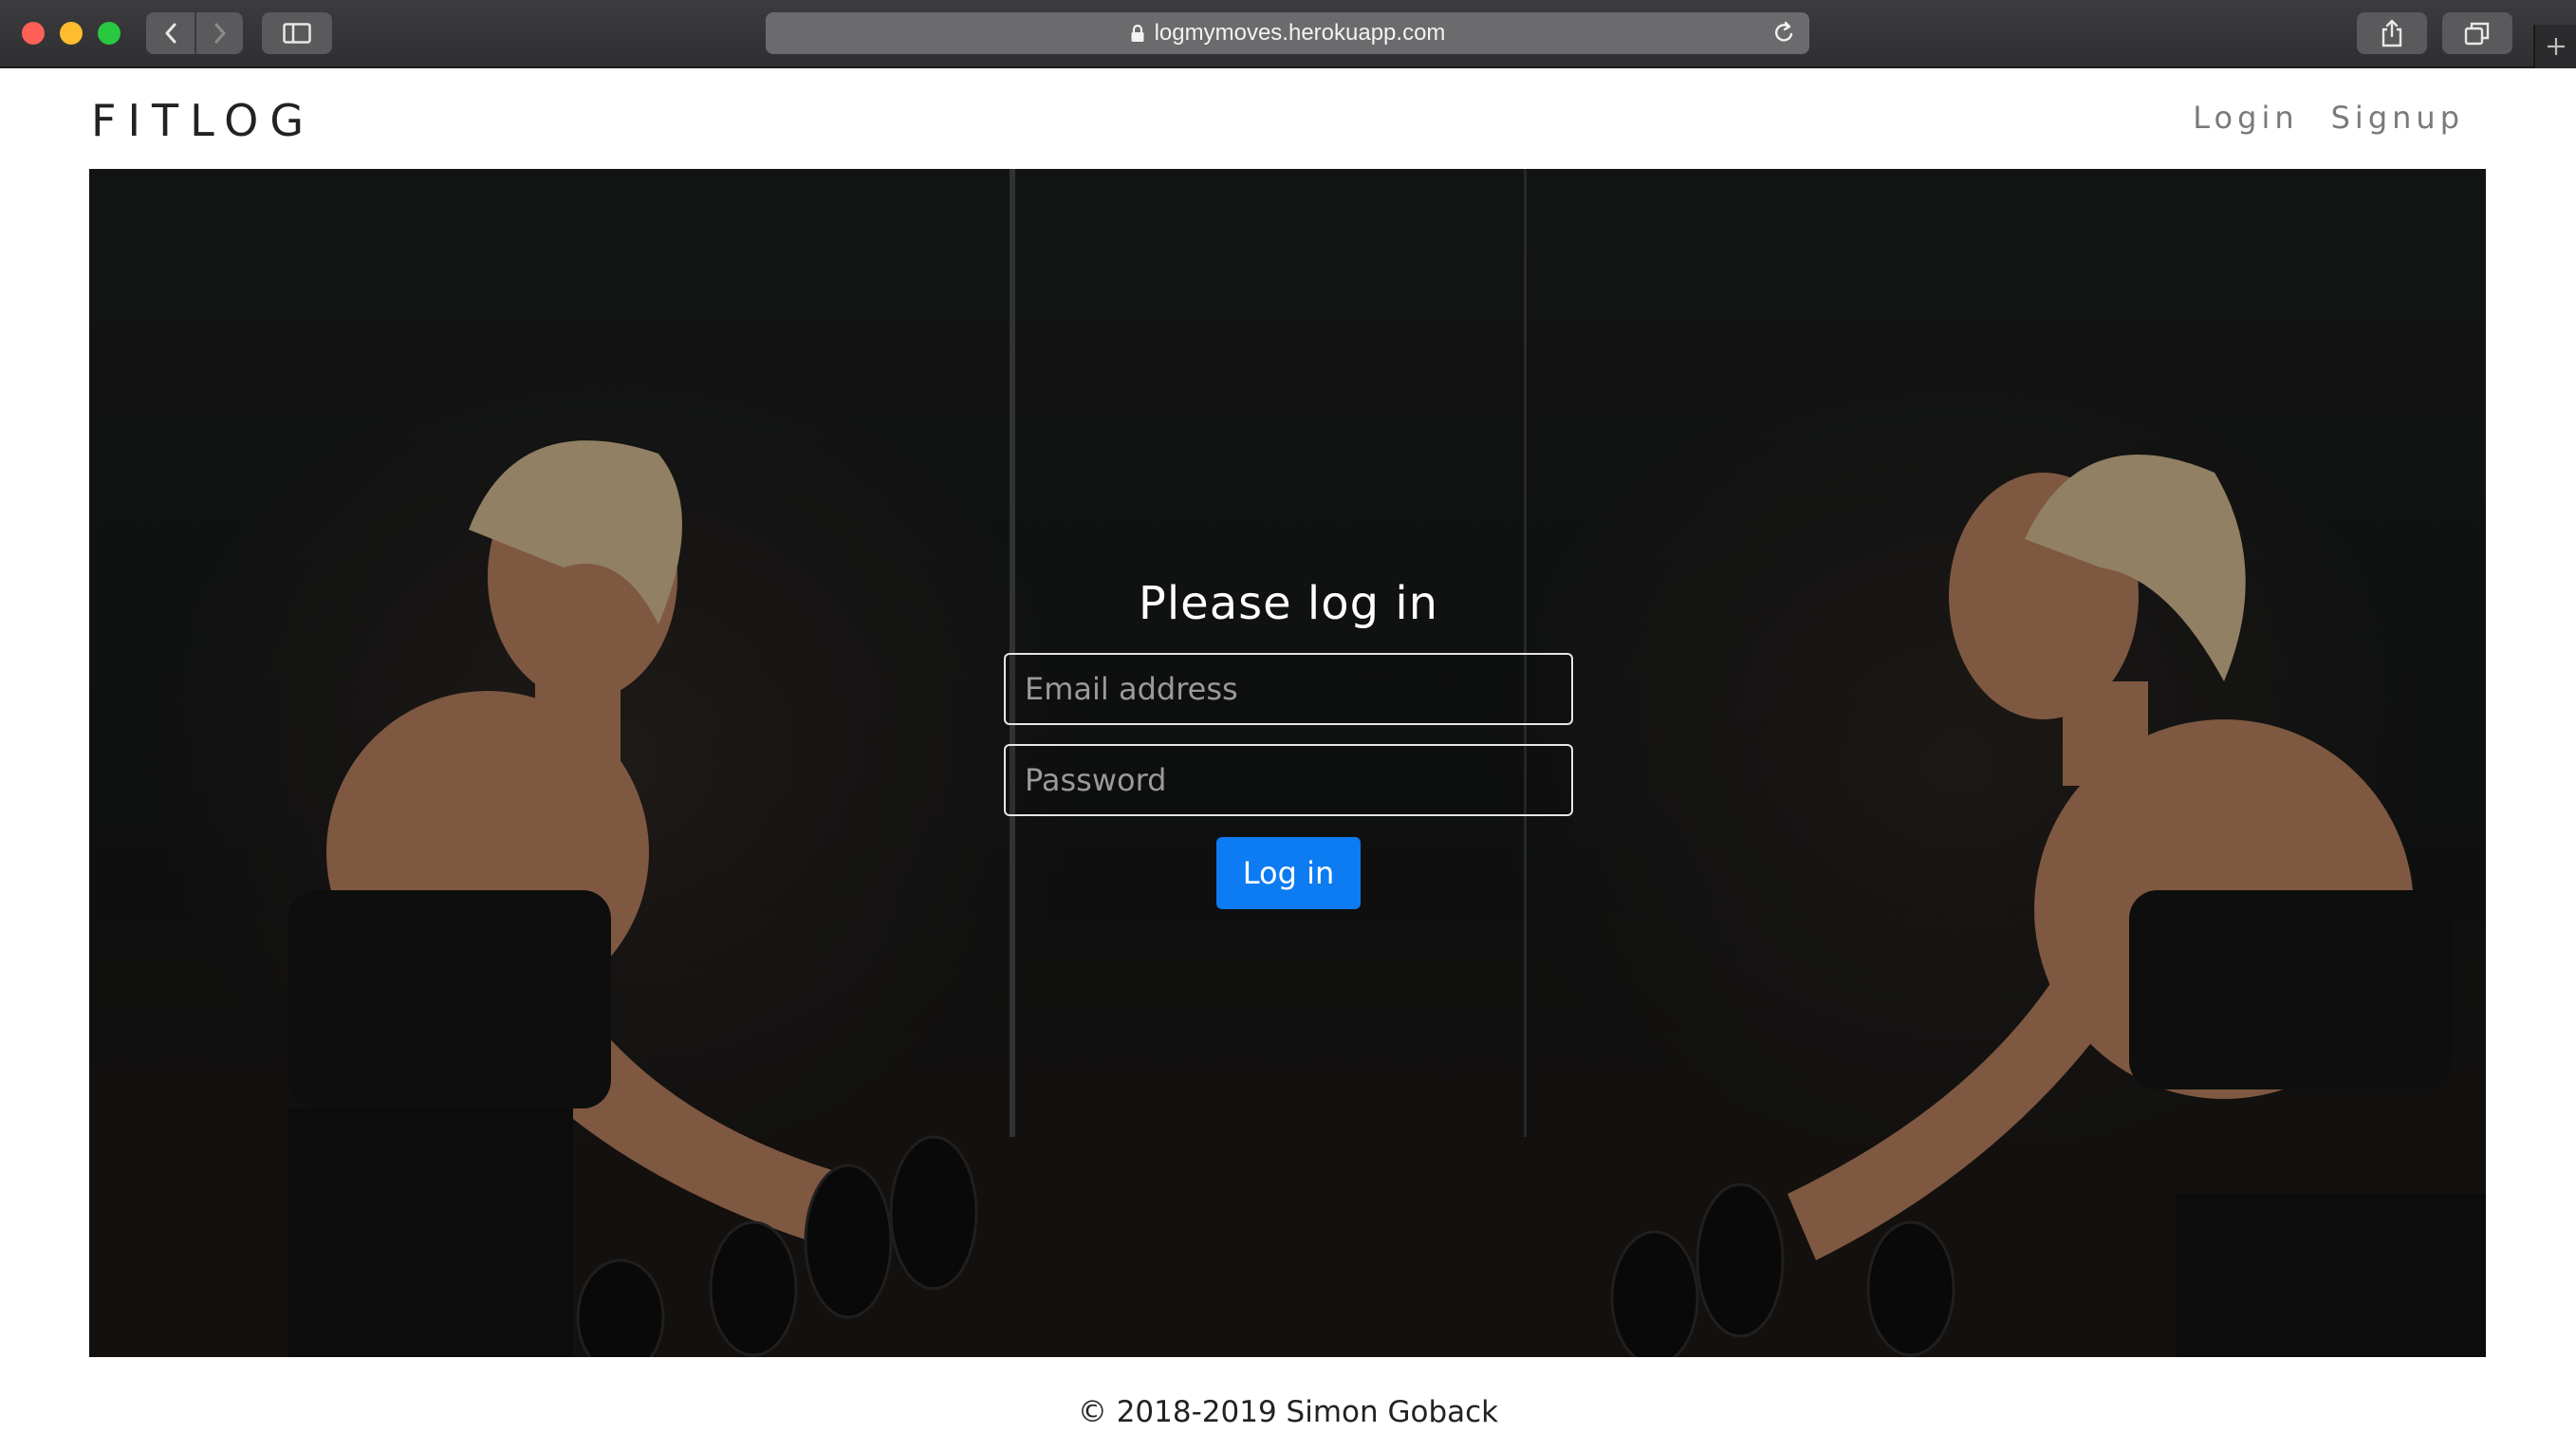 The image size is (2576, 1452). I want to click on chevron-right-icon, so click(219, 33).